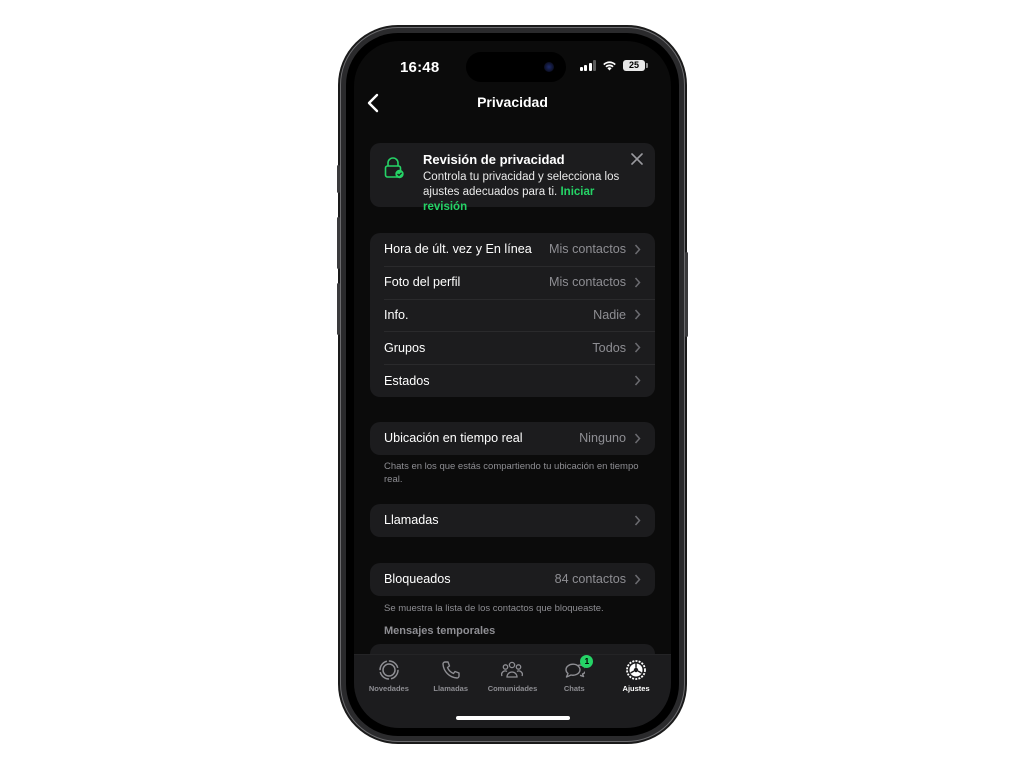  Describe the element at coordinates (512, 282) in the screenshot. I see `row-profile-photo: Foto del perfil Mis contactos` at that location.